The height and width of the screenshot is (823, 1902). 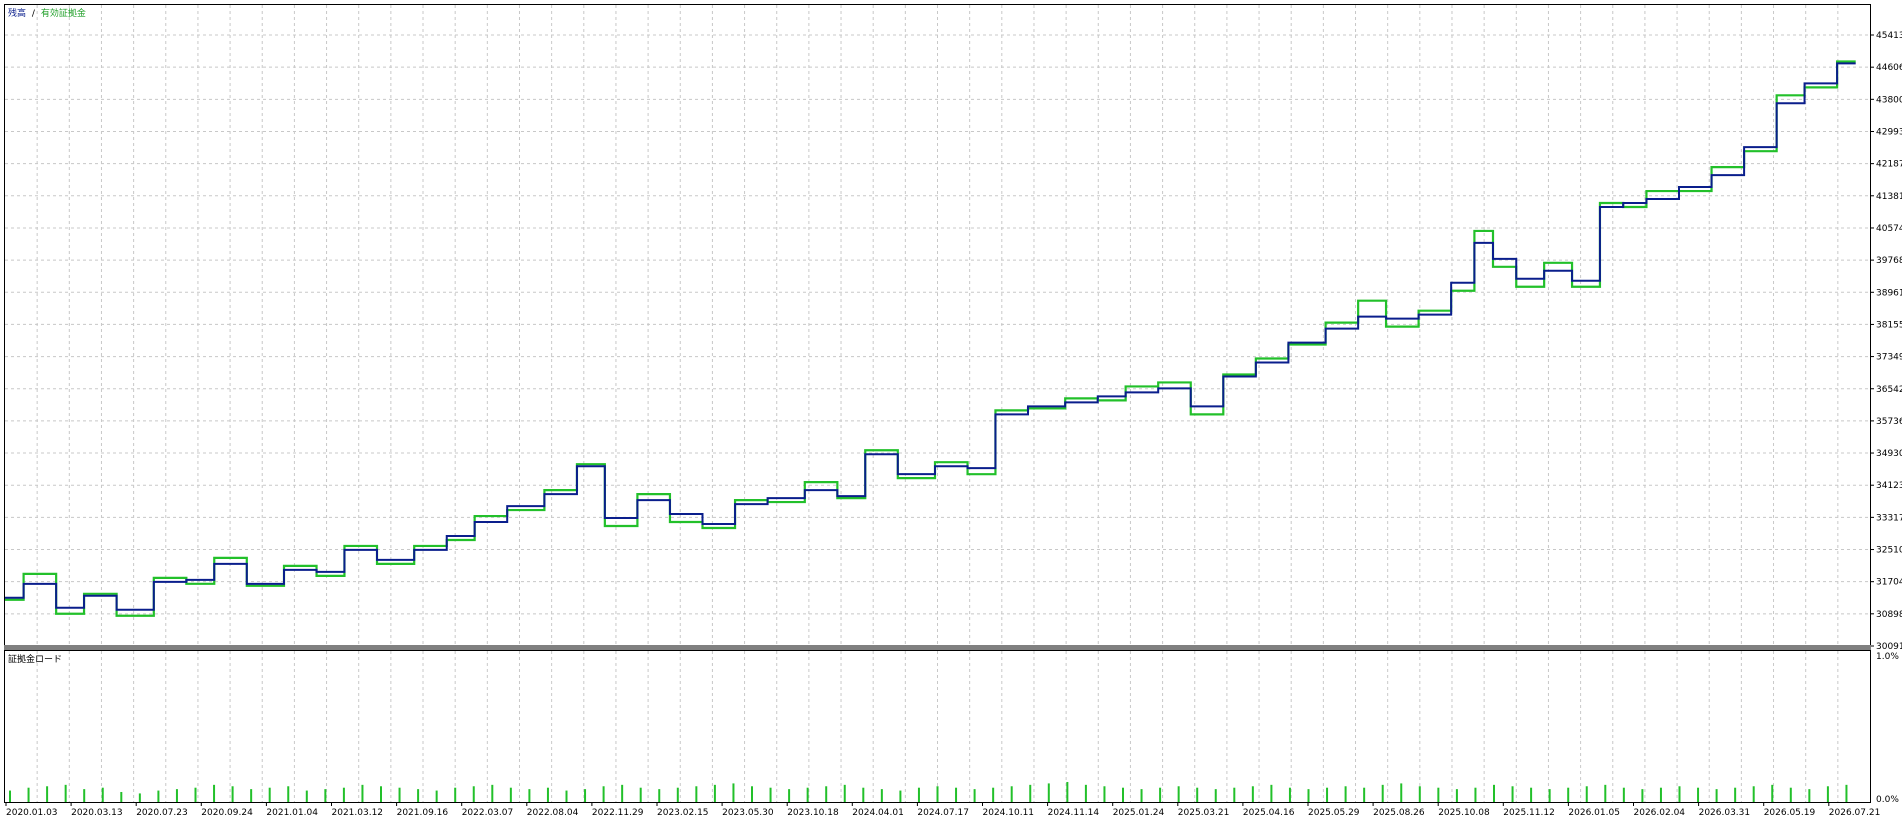 What do you see at coordinates (1464, 813) in the screenshot?
I see `x-tick-label: 2025.10.08` at bounding box center [1464, 813].